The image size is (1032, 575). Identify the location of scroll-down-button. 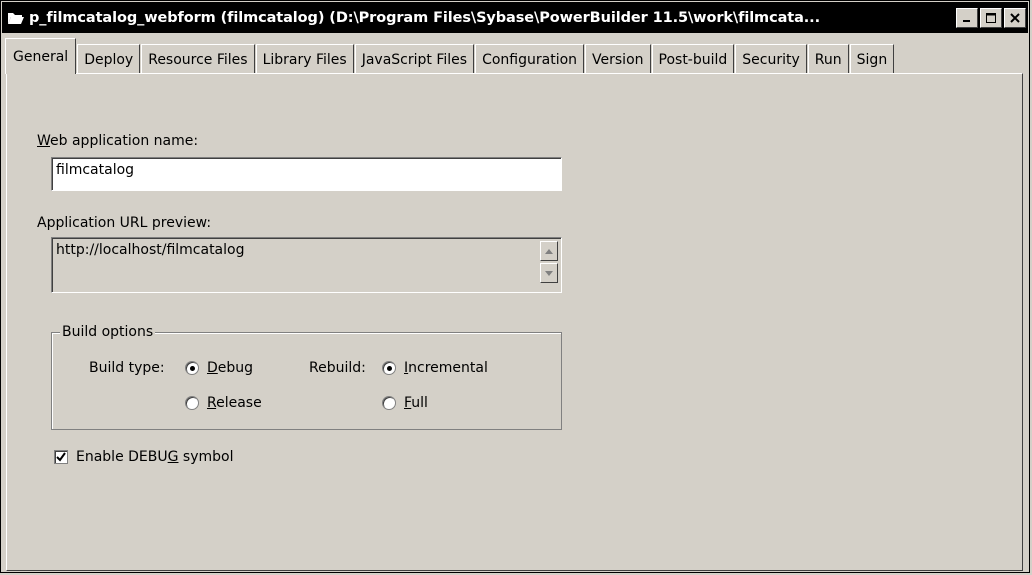
(549, 273).